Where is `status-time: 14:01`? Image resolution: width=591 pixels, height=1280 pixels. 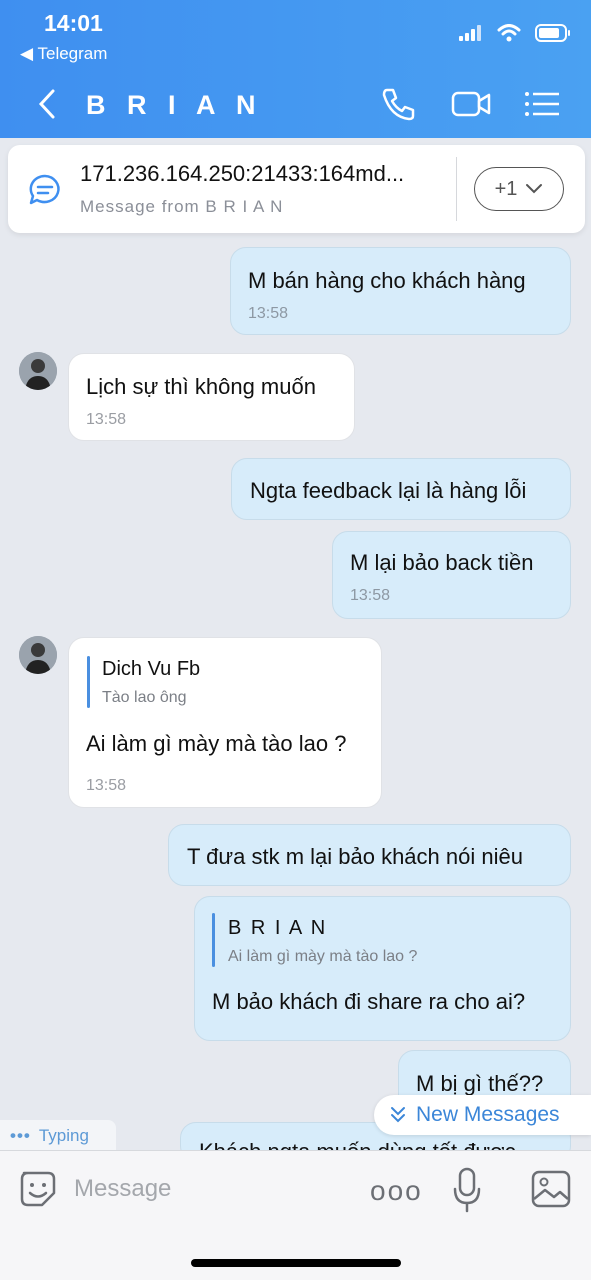
status-time: 14:01 is located at coordinates (73, 23).